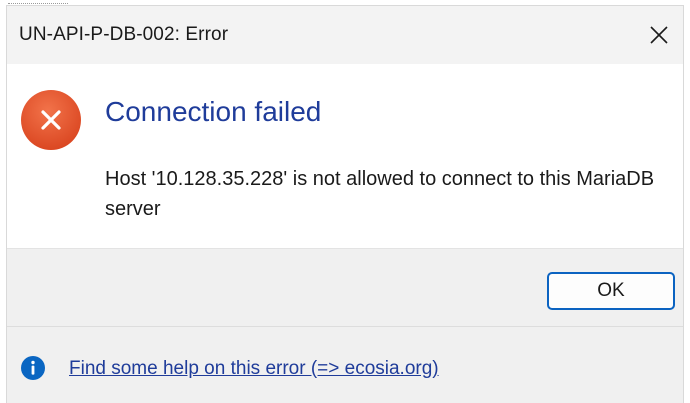  What do you see at coordinates (611, 291) in the screenshot?
I see `ok-button: OK` at bounding box center [611, 291].